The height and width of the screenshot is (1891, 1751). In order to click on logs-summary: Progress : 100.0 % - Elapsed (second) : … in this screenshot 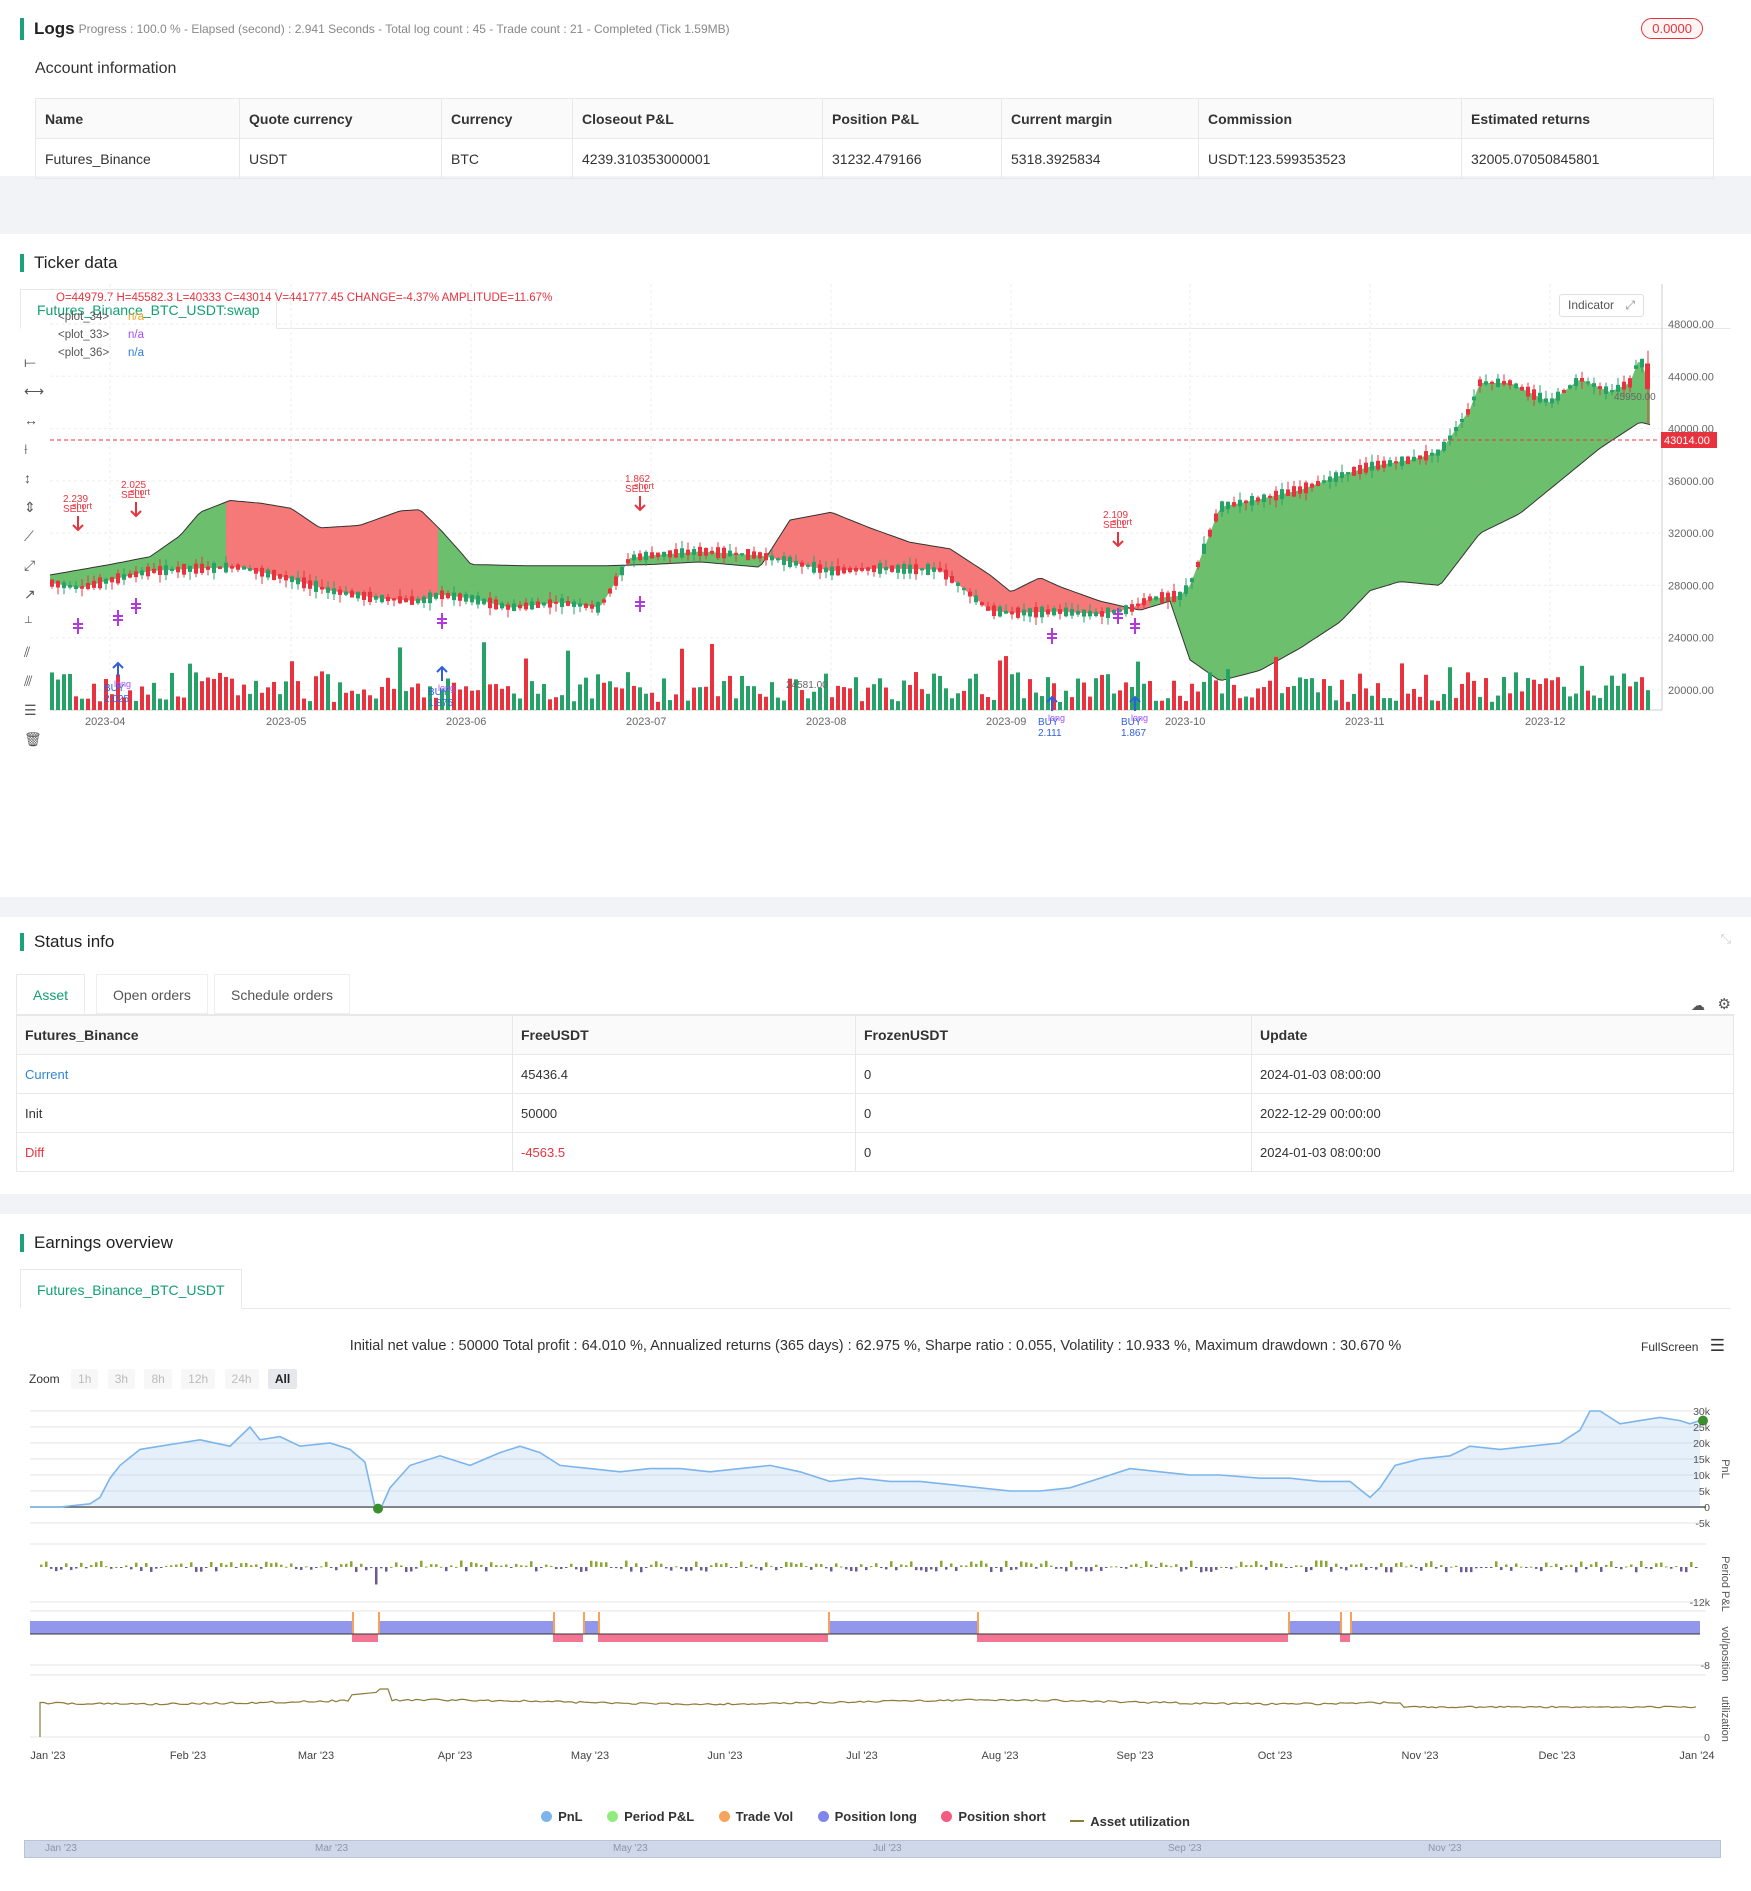, I will do `click(404, 29)`.